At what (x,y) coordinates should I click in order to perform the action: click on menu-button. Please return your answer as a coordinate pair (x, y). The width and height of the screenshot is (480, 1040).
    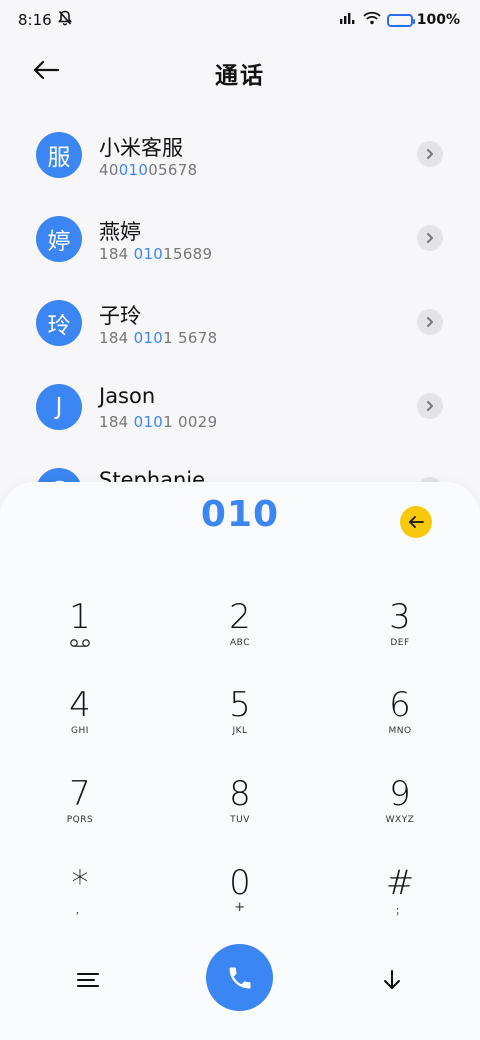
    Looking at the image, I should click on (88, 980).